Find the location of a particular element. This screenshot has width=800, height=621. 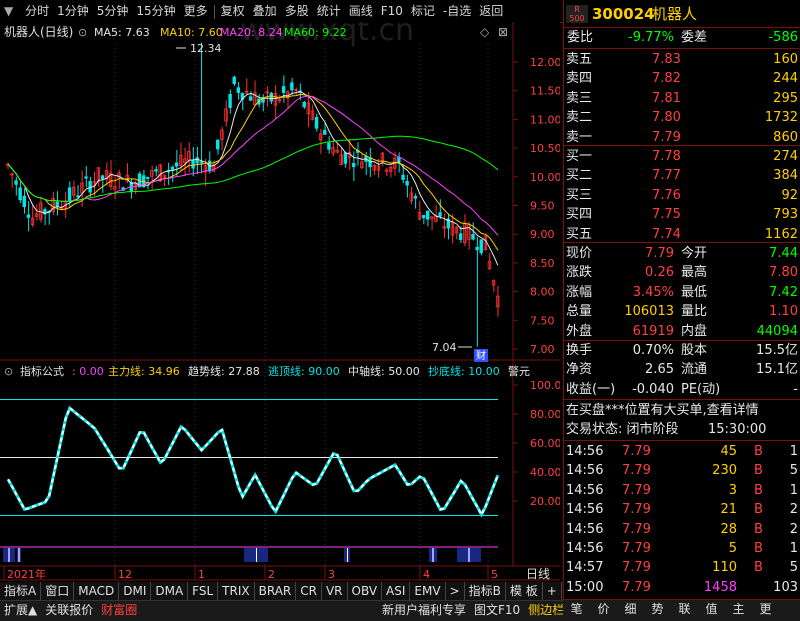

indicator-tab: VR is located at coordinates (335, 591).